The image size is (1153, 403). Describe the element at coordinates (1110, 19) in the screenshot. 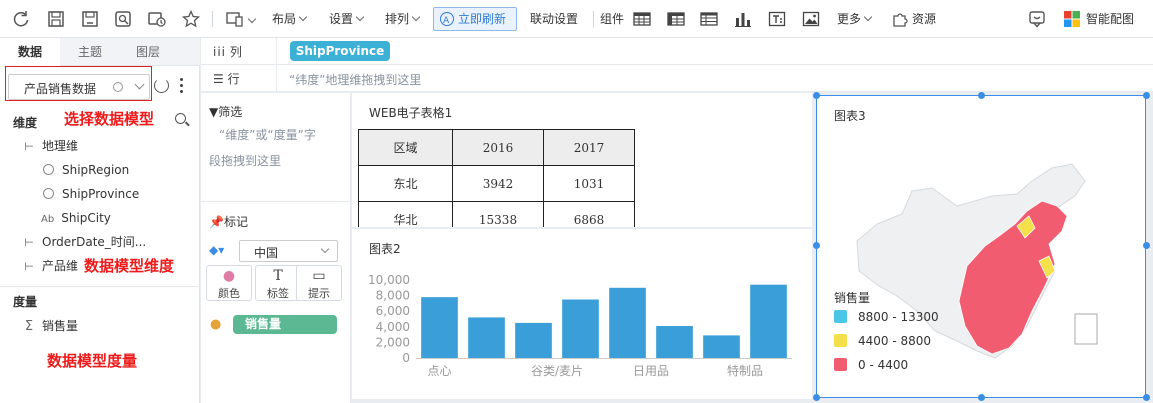

I see `smart-chart-button: 智能配图` at that location.